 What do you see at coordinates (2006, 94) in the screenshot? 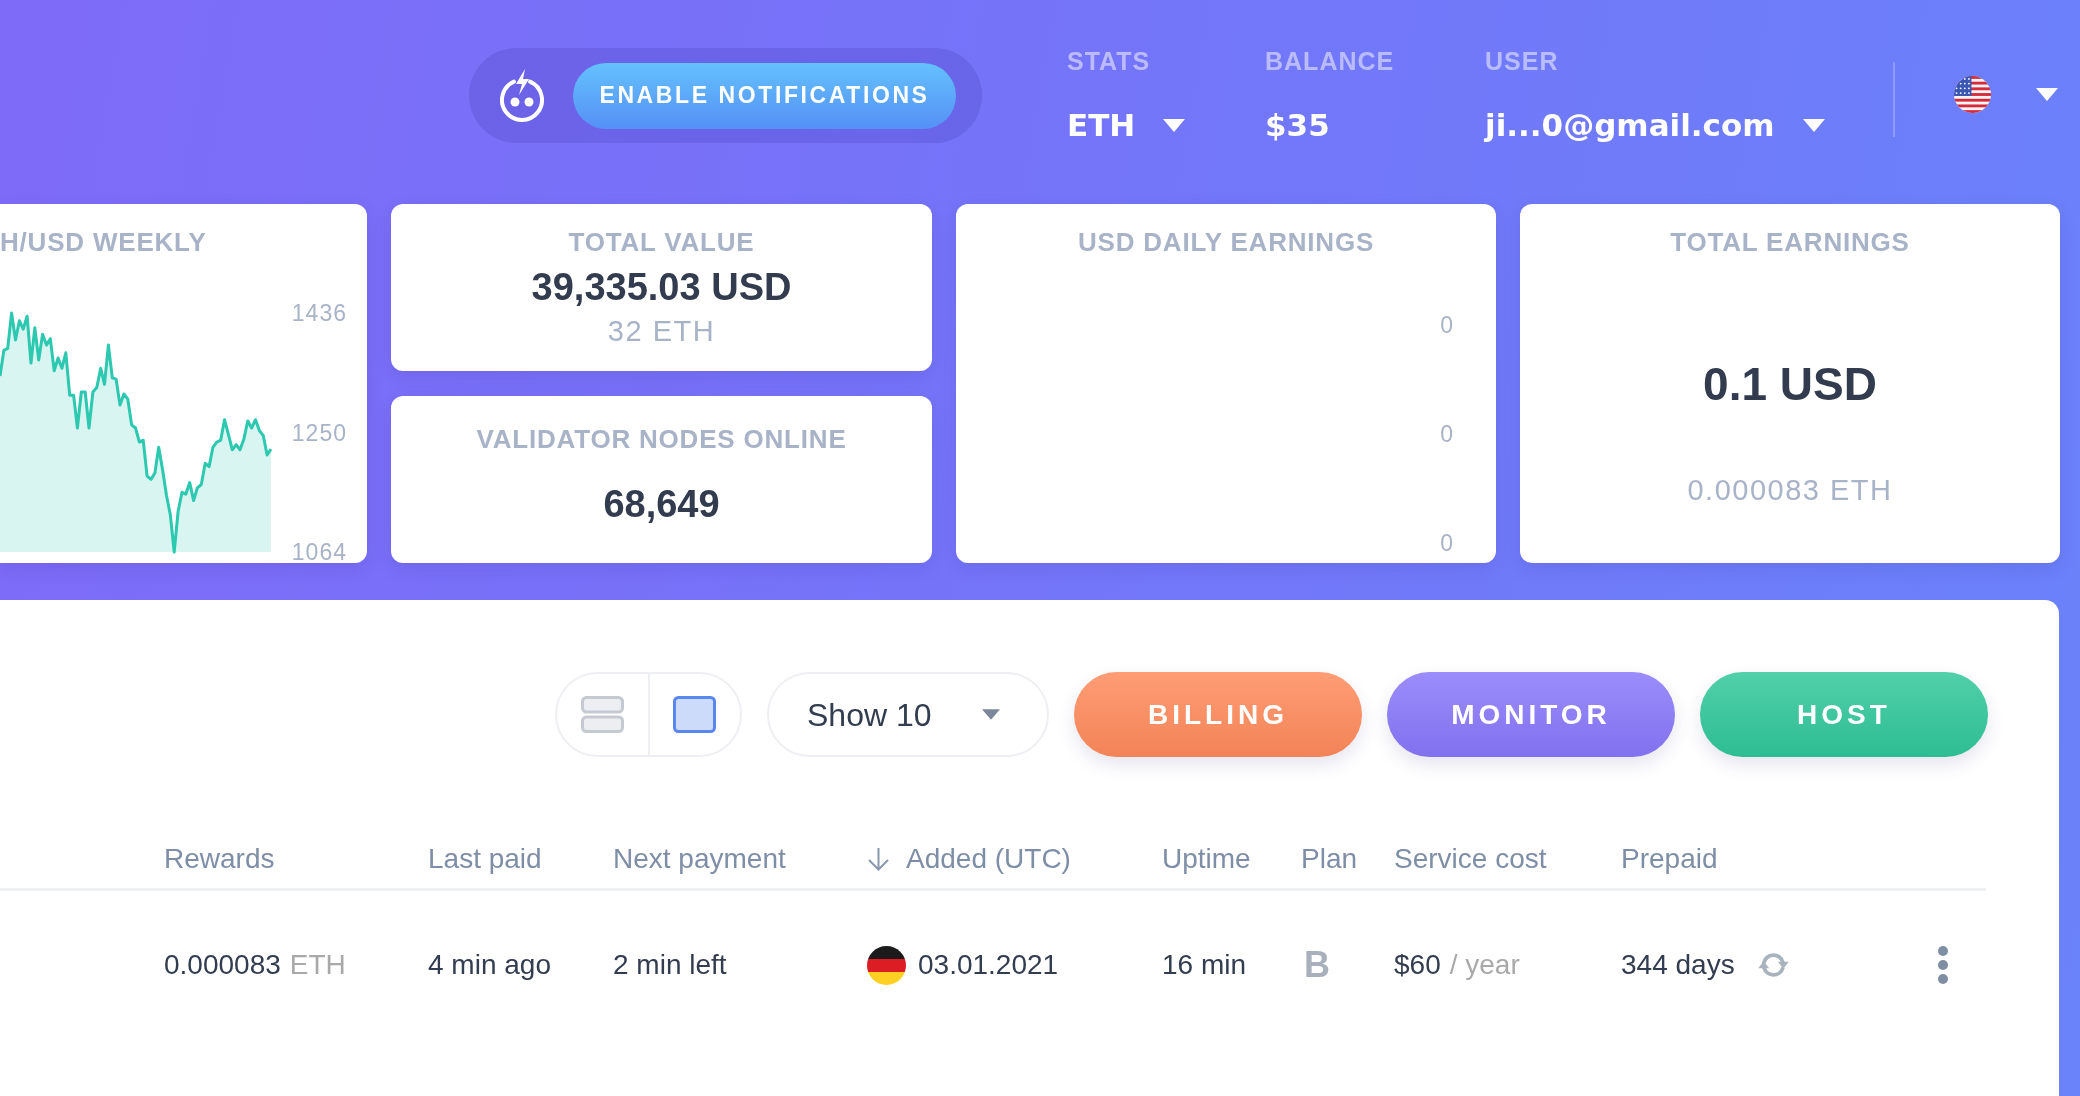
I see `language-dropdown` at bounding box center [2006, 94].